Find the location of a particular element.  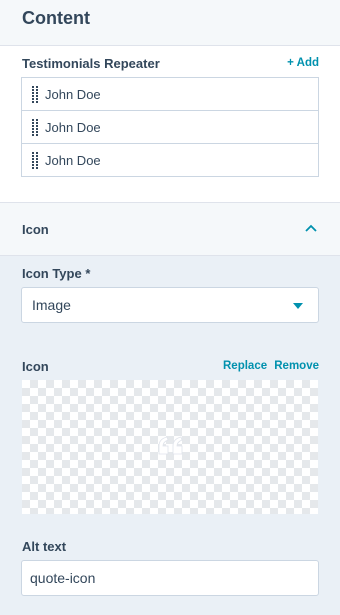

icon-type-value: Image is located at coordinates (51, 305).